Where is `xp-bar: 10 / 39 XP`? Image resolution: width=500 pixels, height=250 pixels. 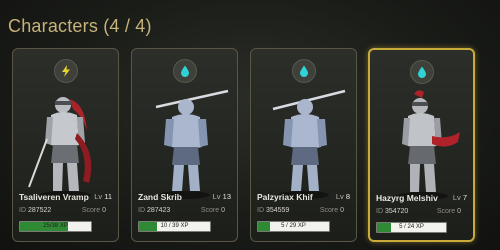 xp-bar: 10 / 39 XP is located at coordinates (174, 226).